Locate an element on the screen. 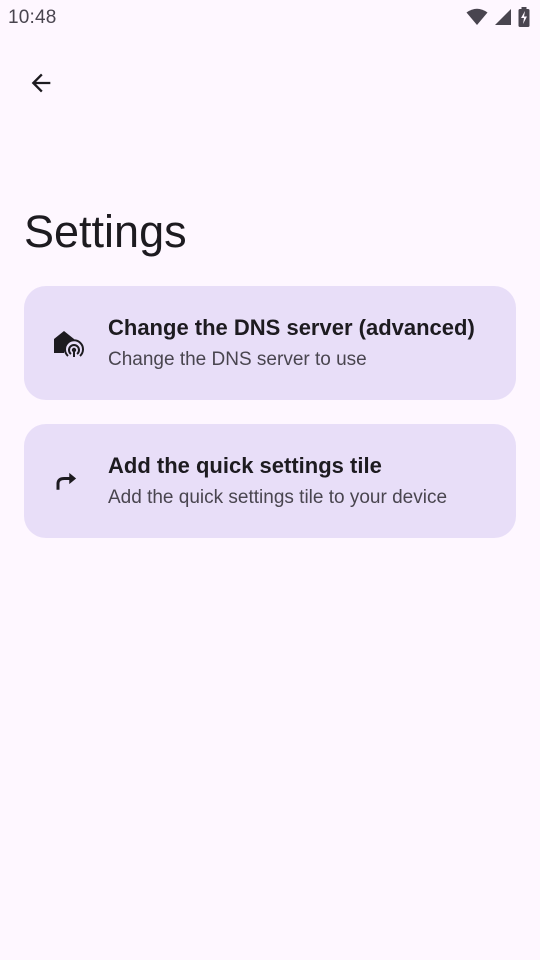  cell-signal-icon is located at coordinates (503, 17).